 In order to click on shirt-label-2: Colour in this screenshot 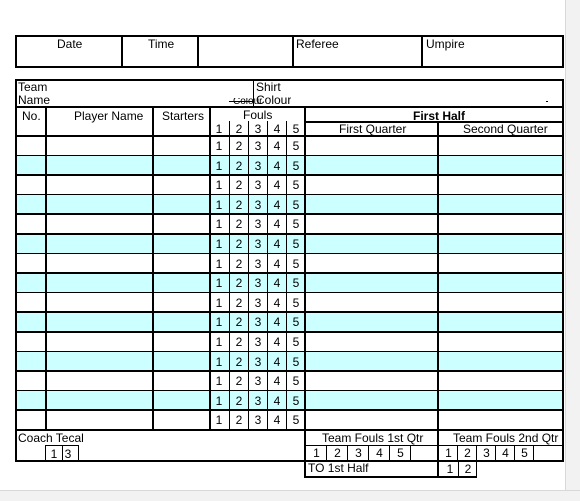, I will do `click(274, 100)`.